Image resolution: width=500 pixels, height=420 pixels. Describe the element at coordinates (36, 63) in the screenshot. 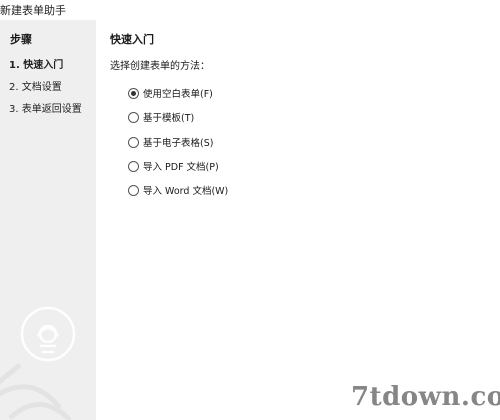

I see `step-quick-start: 1. 快速入门` at that location.